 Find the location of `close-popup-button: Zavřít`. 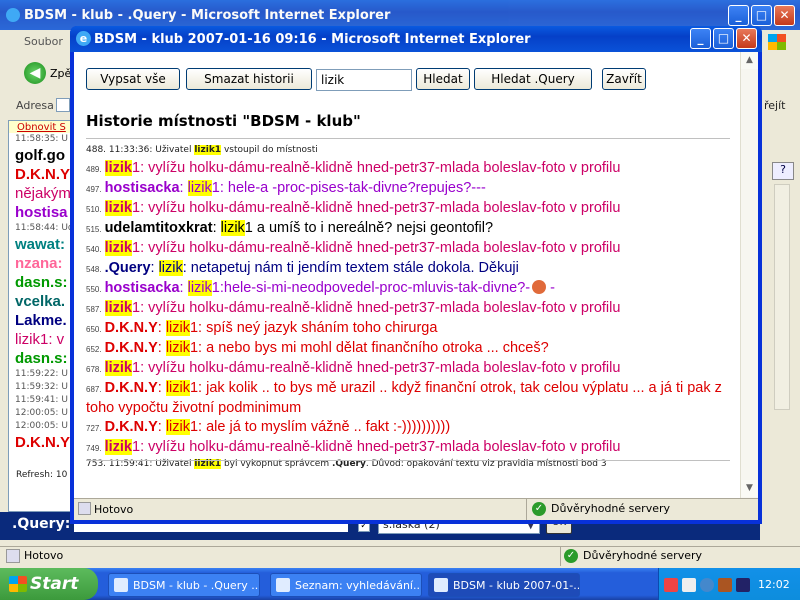

close-popup-button: Zavřít is located at coordinates (624, 79).